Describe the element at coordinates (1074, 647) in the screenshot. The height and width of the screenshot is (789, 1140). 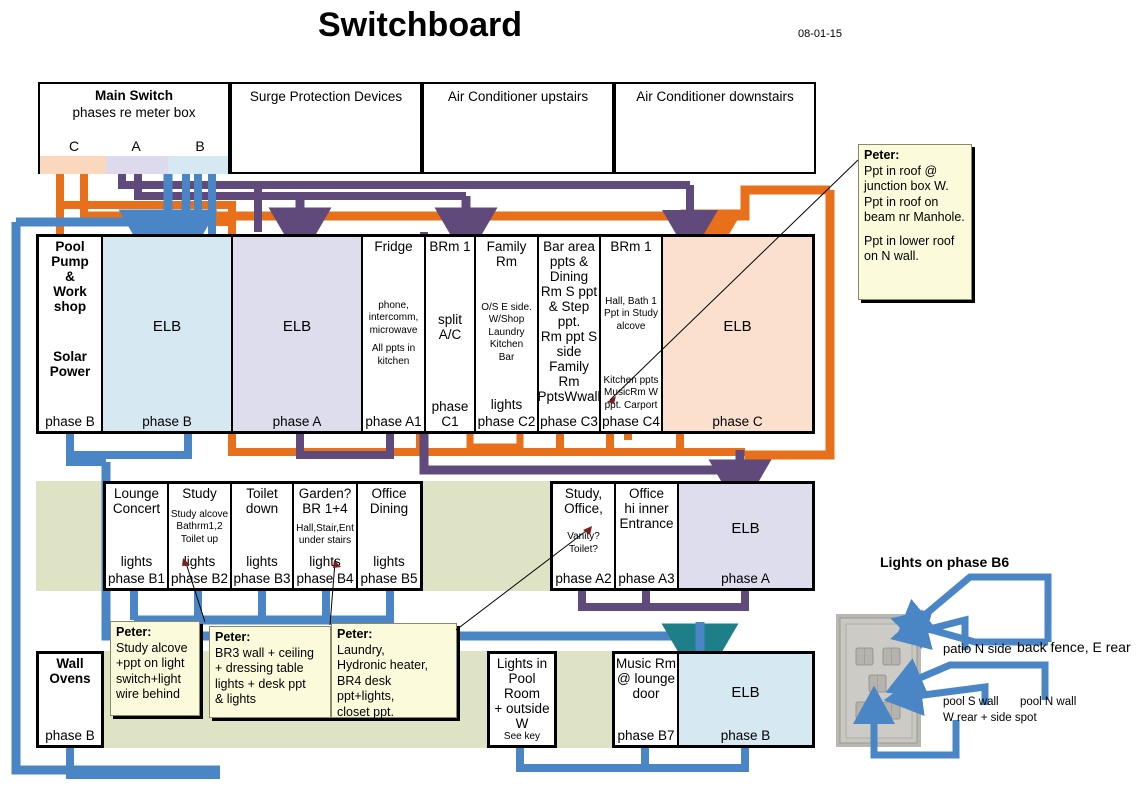
I see `callout-back-fence: back fence, E rear` at that location.